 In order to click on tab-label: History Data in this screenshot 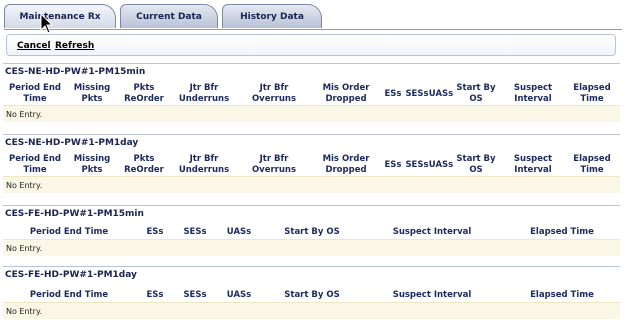, I will do `click(272, 16)`.